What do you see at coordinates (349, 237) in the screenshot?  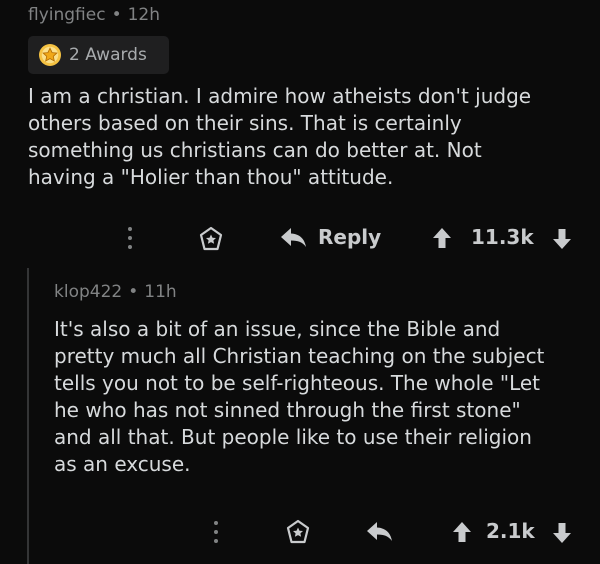 I see `reply-button: Reply` at bounding box center [349, 237].